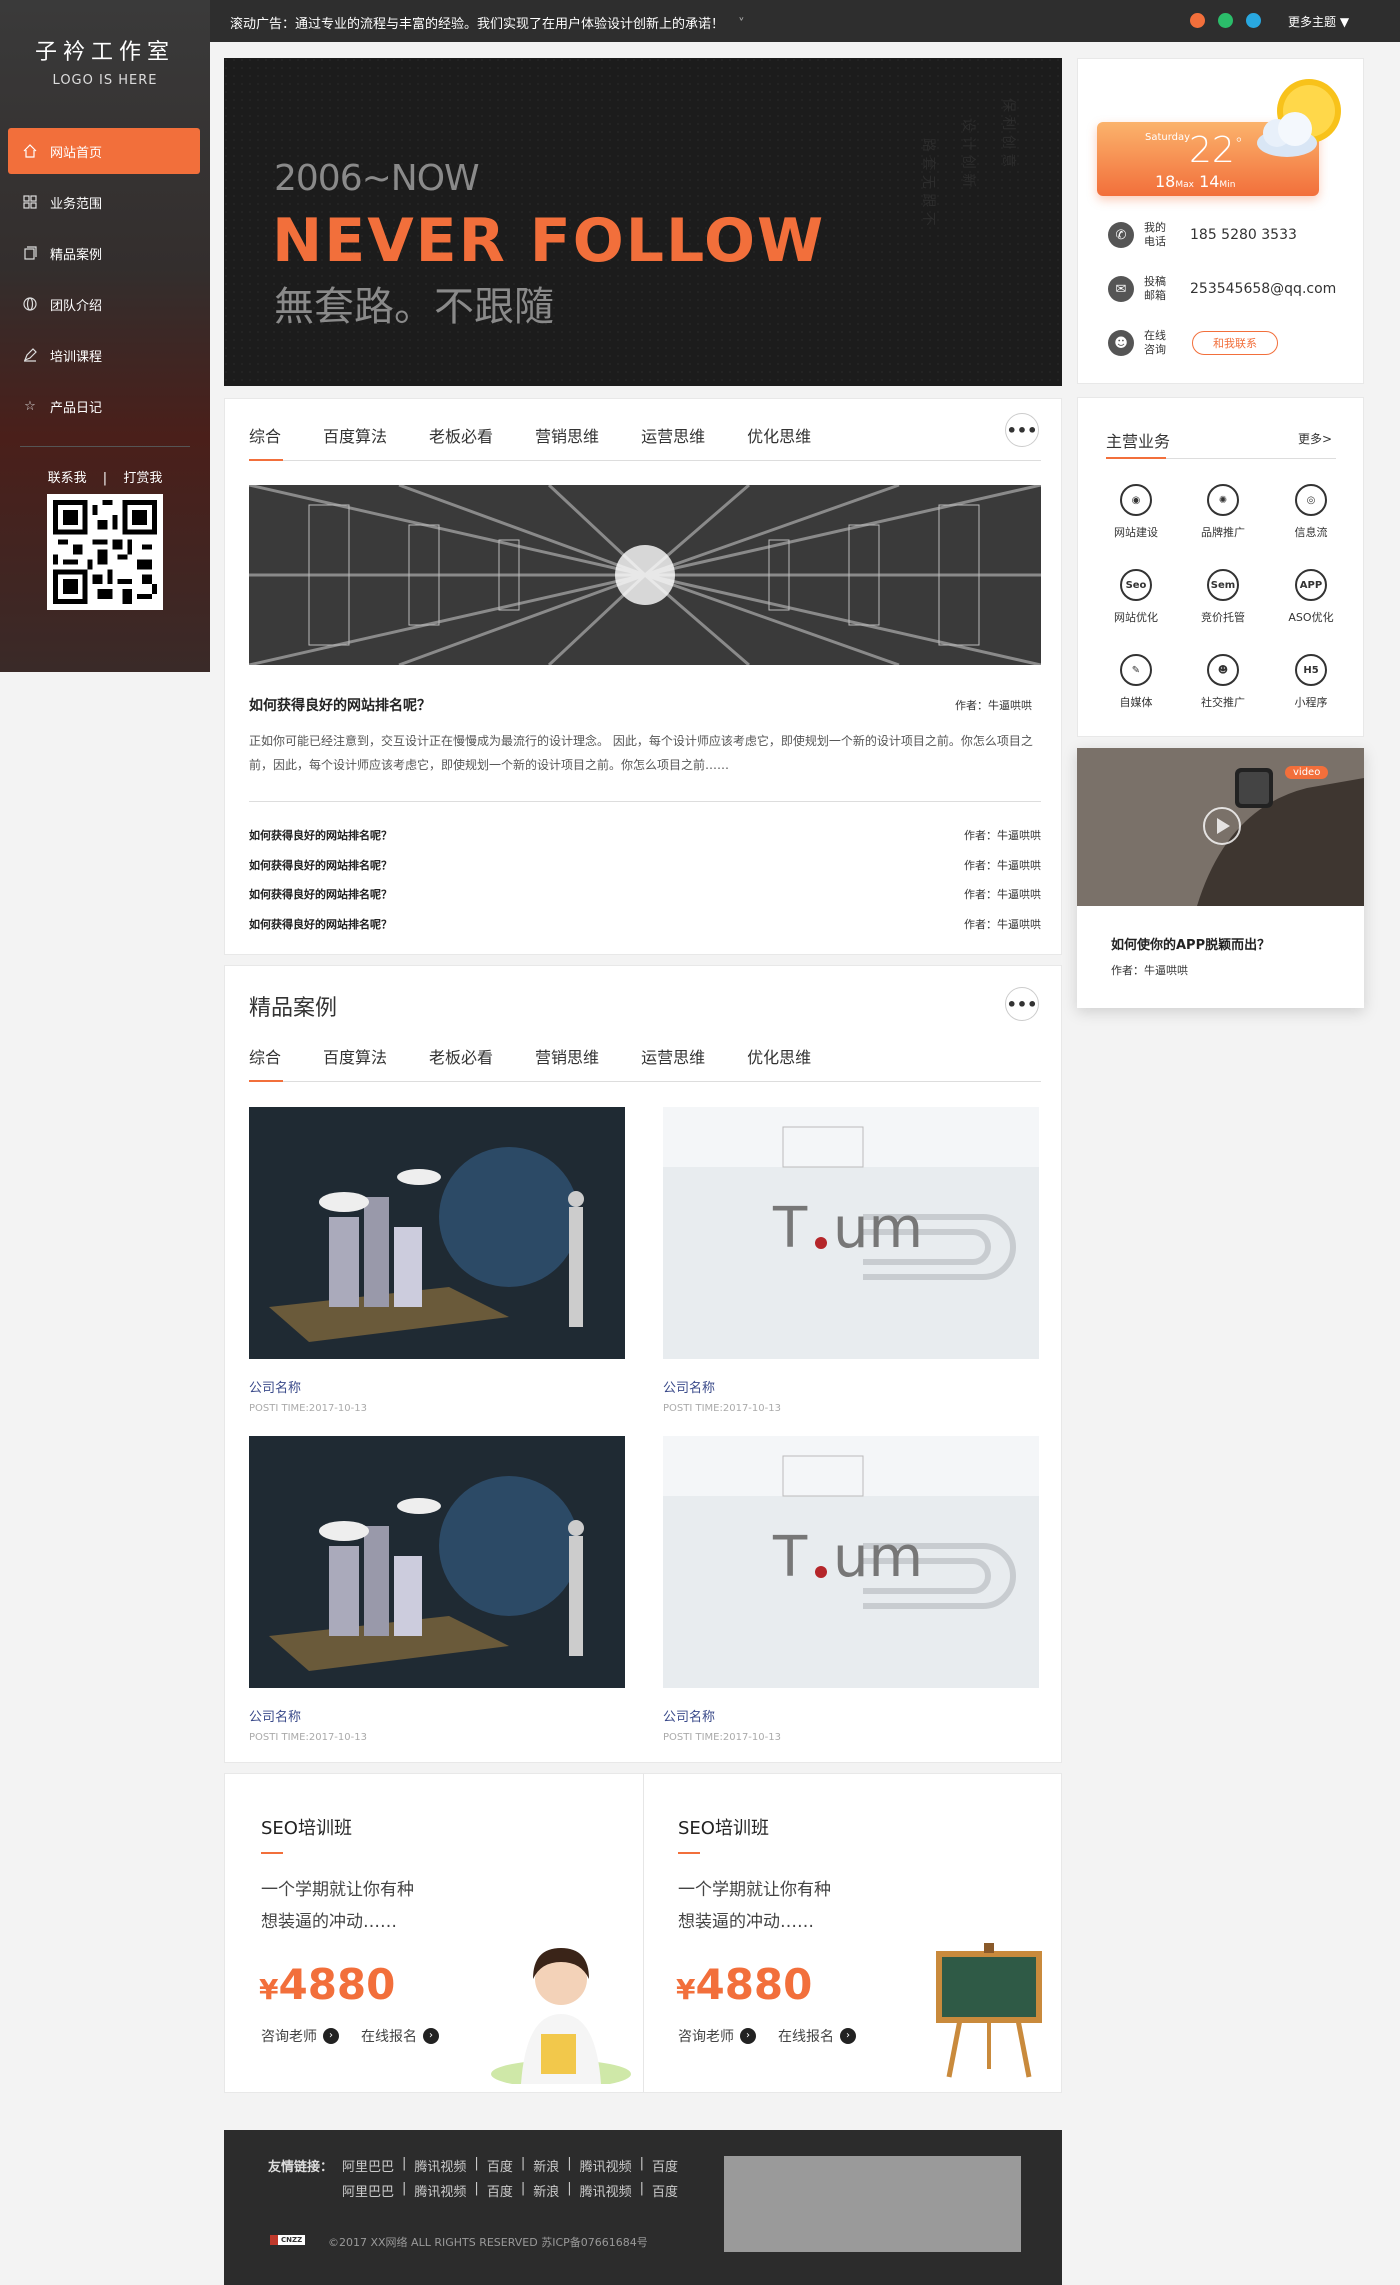  Describe the element at coordinates (104, 253) in the screenshot. I see `sidebar-item-cases: 精品案例` at that location.